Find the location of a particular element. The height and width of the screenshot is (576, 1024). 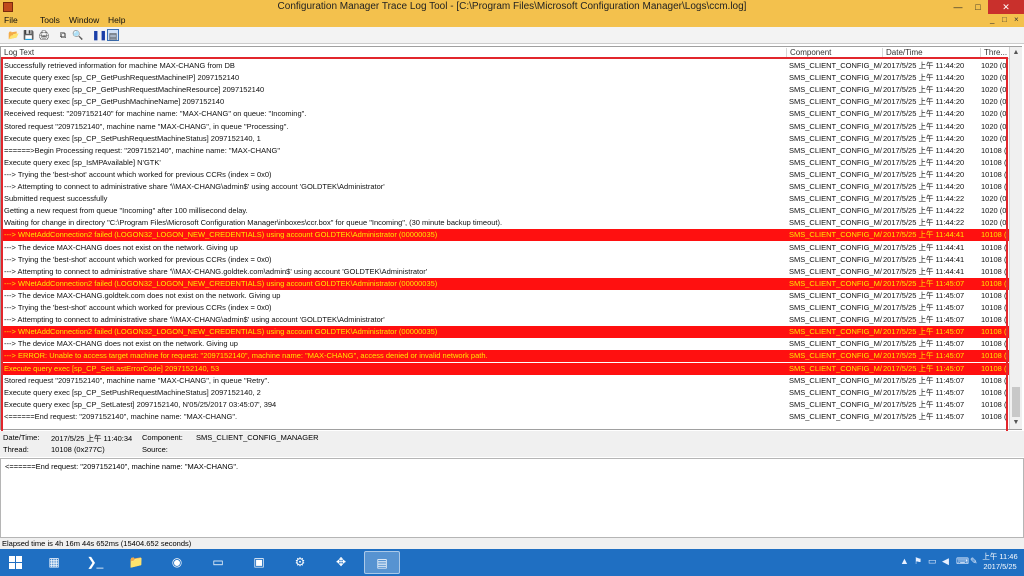

language-icon: ✎ is located at coordinates (974, 561).